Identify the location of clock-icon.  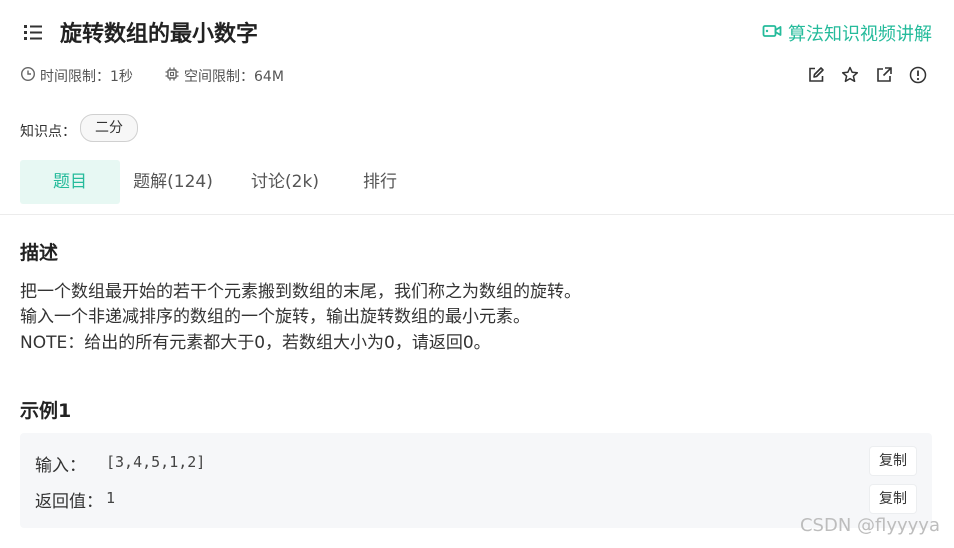
(28, 76).